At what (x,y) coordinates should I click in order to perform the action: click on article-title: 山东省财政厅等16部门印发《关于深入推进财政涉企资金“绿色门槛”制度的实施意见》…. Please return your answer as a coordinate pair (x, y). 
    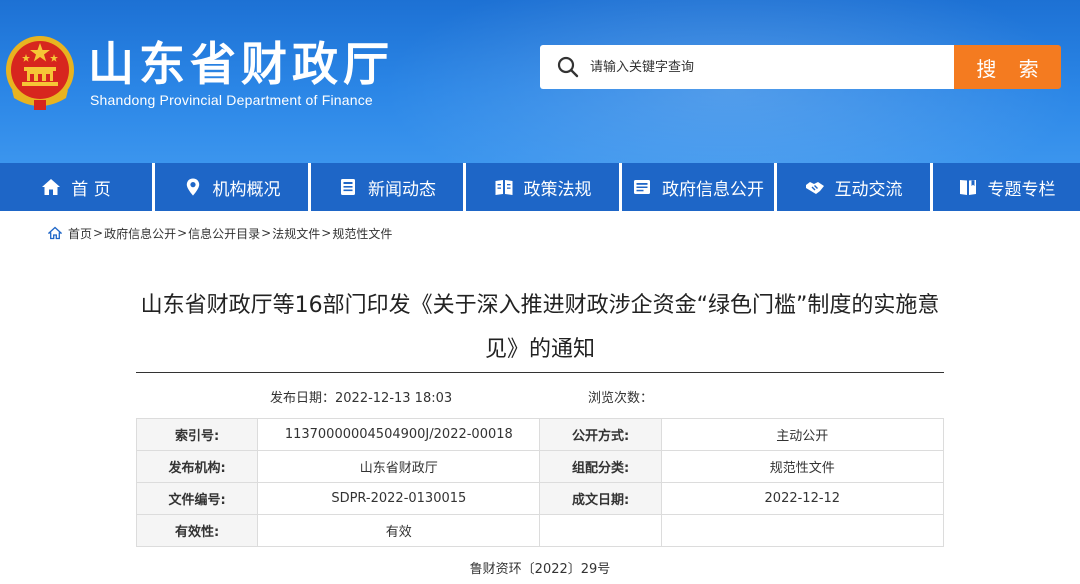
    Looking at the image, I should click on (540, 327).